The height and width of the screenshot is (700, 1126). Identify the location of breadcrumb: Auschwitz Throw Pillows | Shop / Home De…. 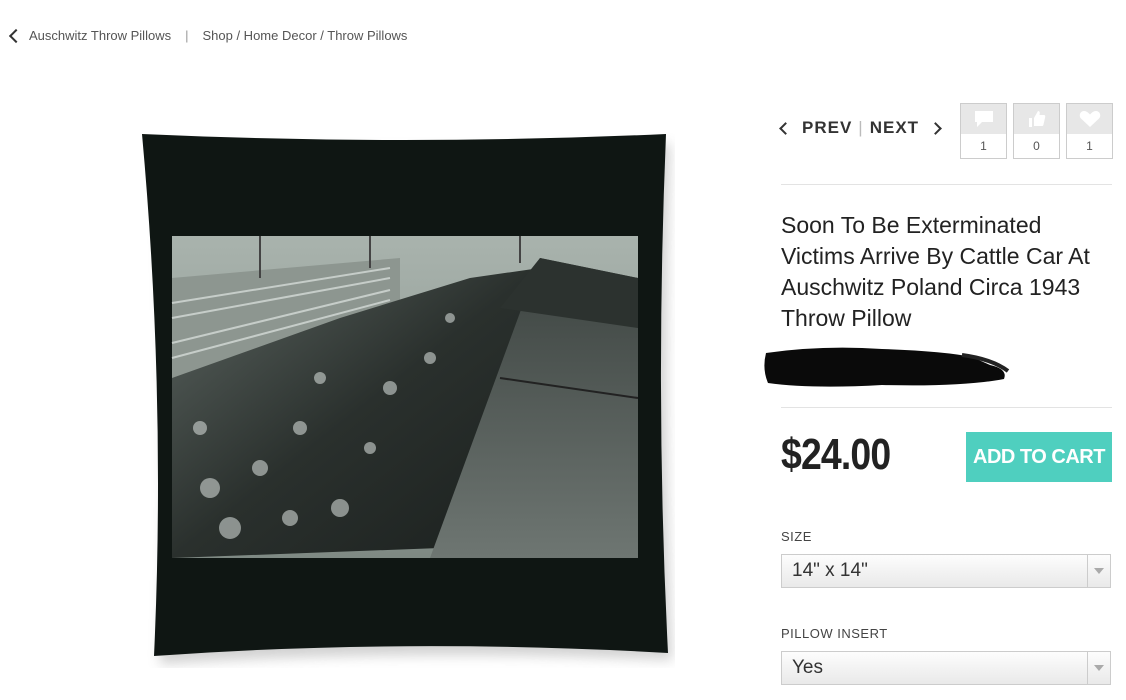
(207, 35).